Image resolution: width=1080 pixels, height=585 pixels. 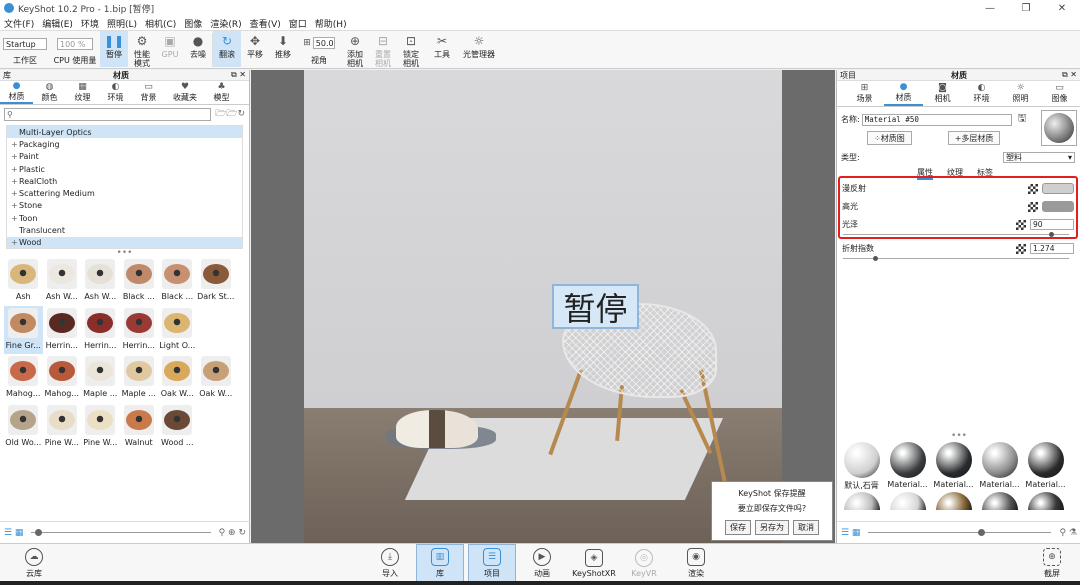 I want to click on gpu-button: ▣ GPU, so click(x=170, y=49).